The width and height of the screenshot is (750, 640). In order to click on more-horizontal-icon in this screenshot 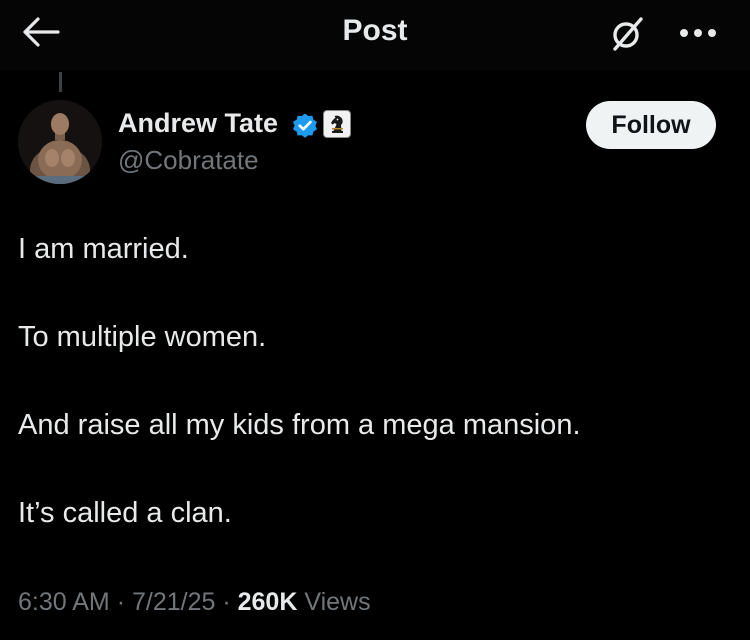, I will do `click(698, 33)`.